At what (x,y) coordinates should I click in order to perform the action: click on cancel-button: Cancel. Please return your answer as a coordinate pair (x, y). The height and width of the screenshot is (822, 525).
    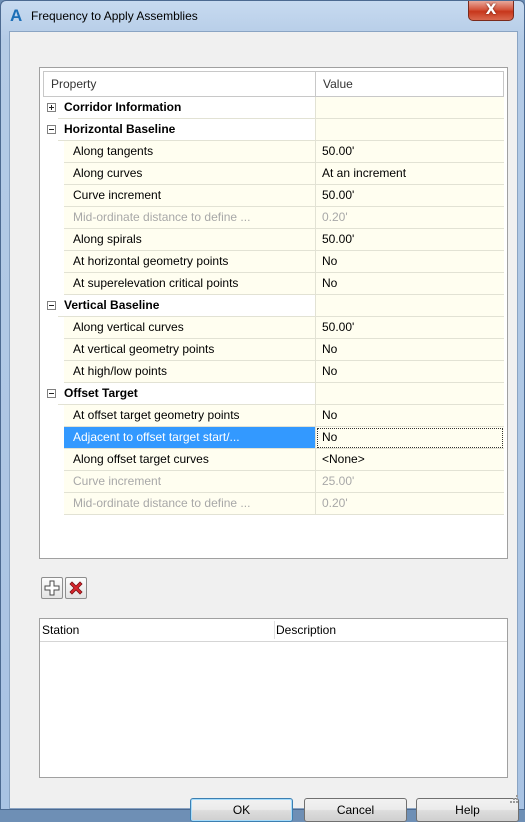
    Looking at the image, I should click on (355, 810).